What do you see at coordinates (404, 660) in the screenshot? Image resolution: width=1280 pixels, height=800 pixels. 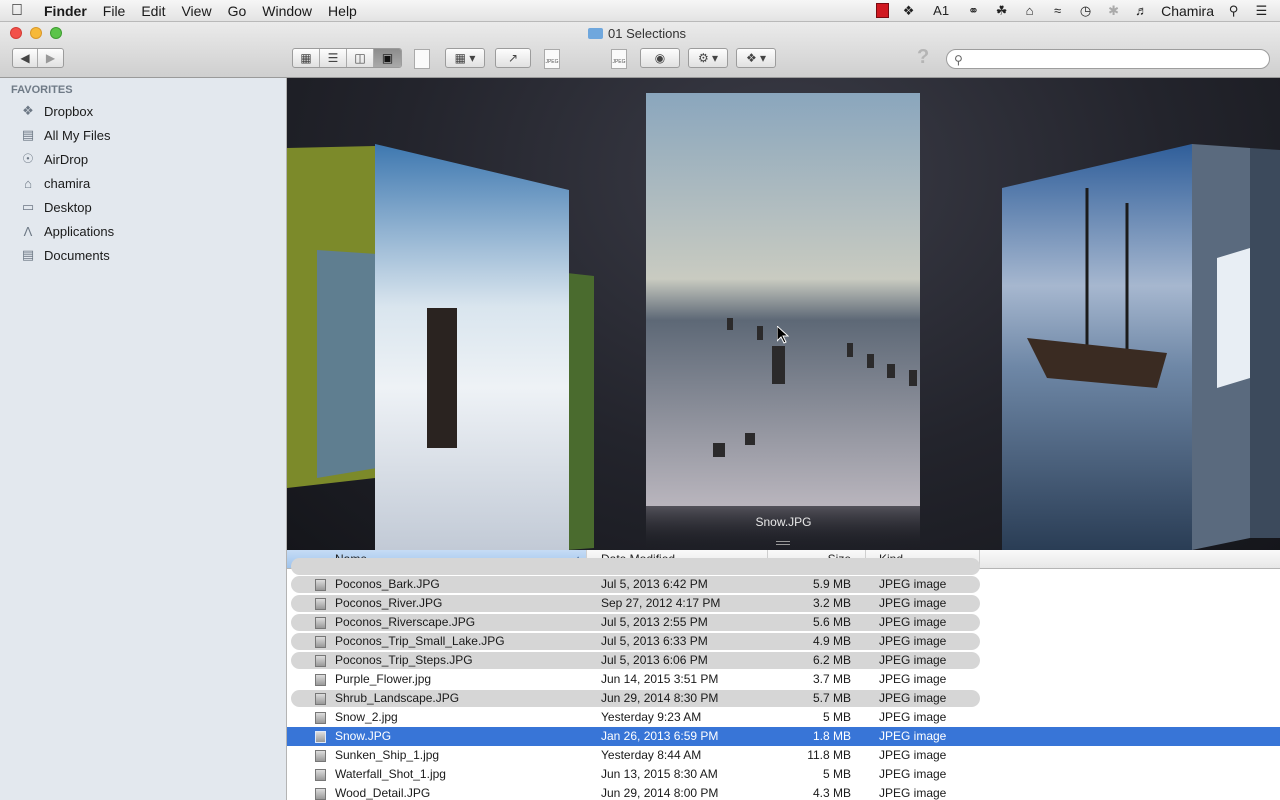 I see `file-name: Poconos_Trip_Steps.JPG` at bounding box center [404, 660].